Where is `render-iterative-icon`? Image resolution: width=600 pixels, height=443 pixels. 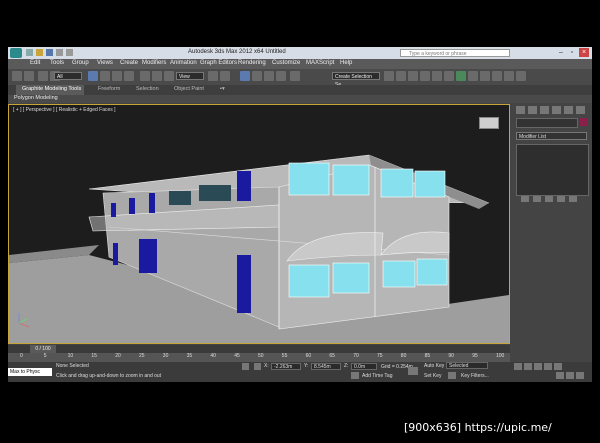 render-iterative-icon is located at coordinates (509, 76).